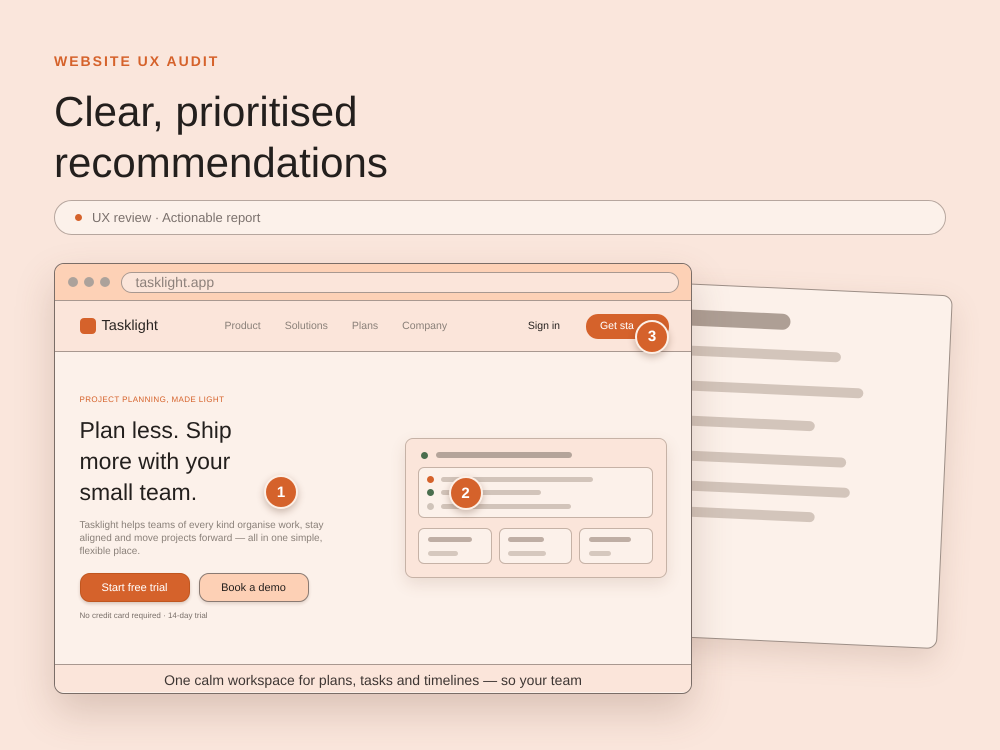 Image resolution: width=1000 pixels, height=750 pixels. What do you see at coordinates (365, 326) in the screenshot?
I see `nav-link: Plans` at bounding box center [365, 326].